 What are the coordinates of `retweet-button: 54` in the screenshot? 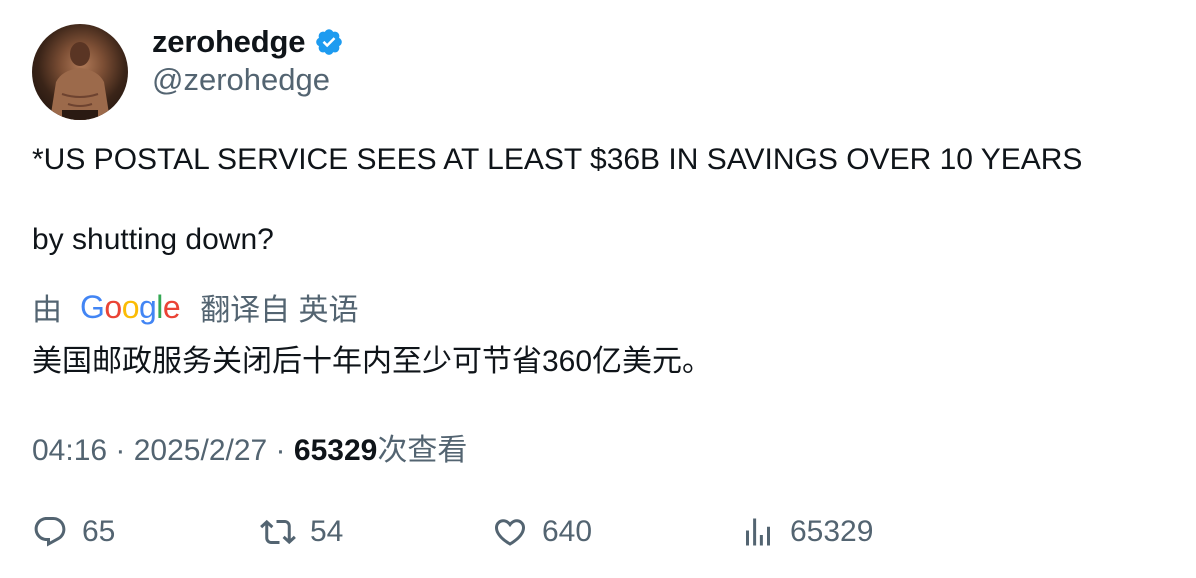 It's located at (301, 532).